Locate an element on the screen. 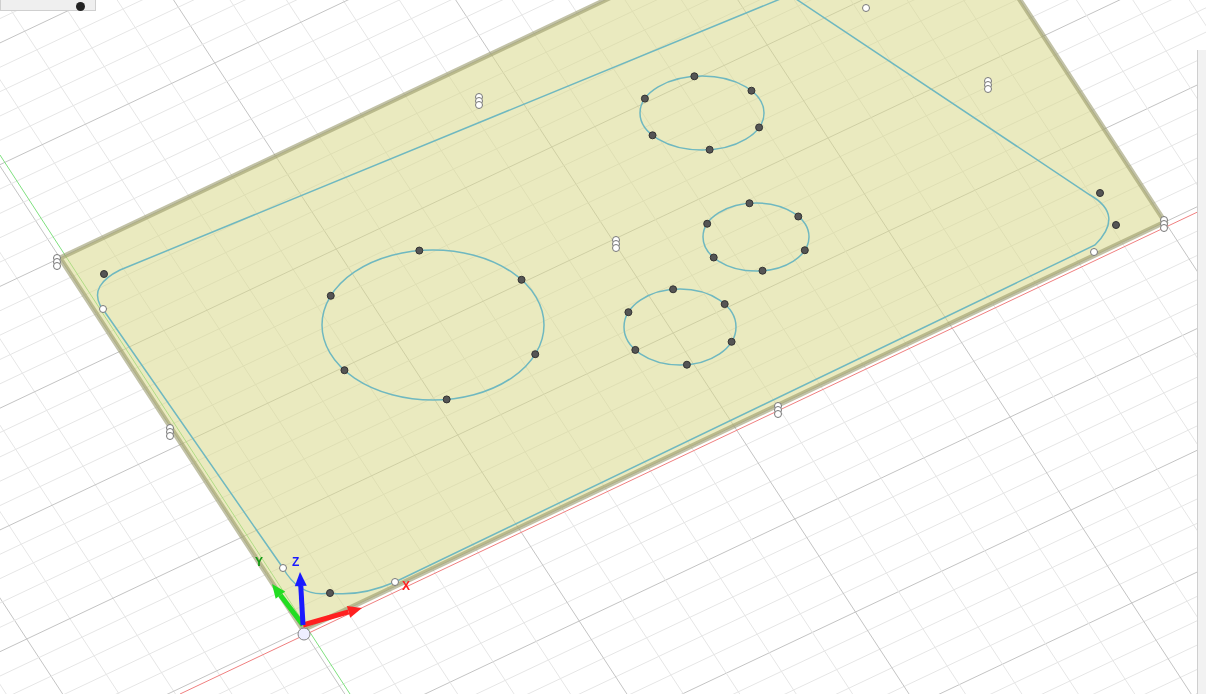 This screenshot has height=694, width=1206. axis-label: Y is located at coordinates (259, 562).